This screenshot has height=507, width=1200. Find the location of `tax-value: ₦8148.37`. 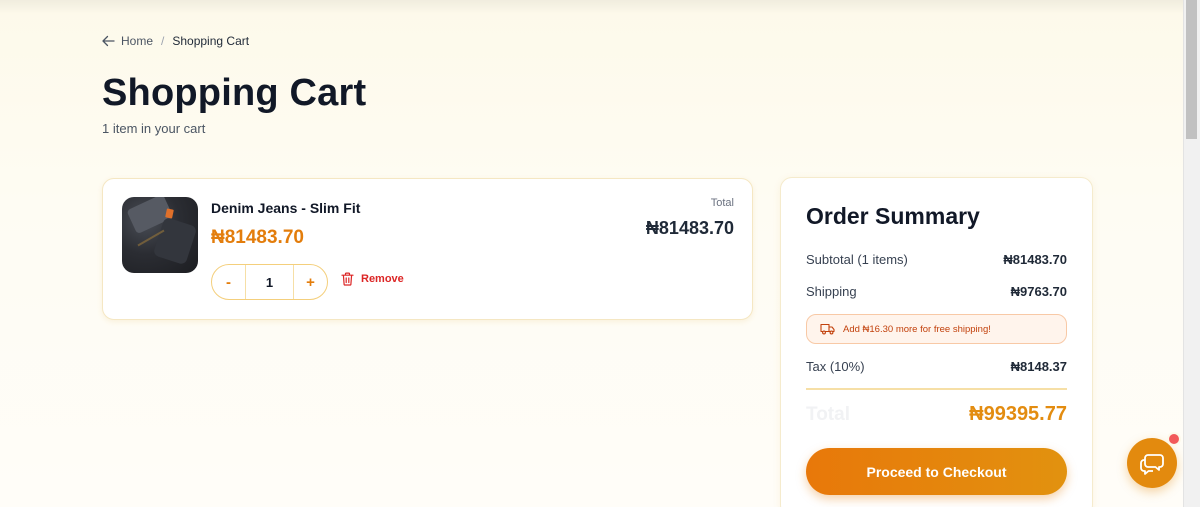

tax-value: ₦8148.37 is located at coordinates (1038, 366).